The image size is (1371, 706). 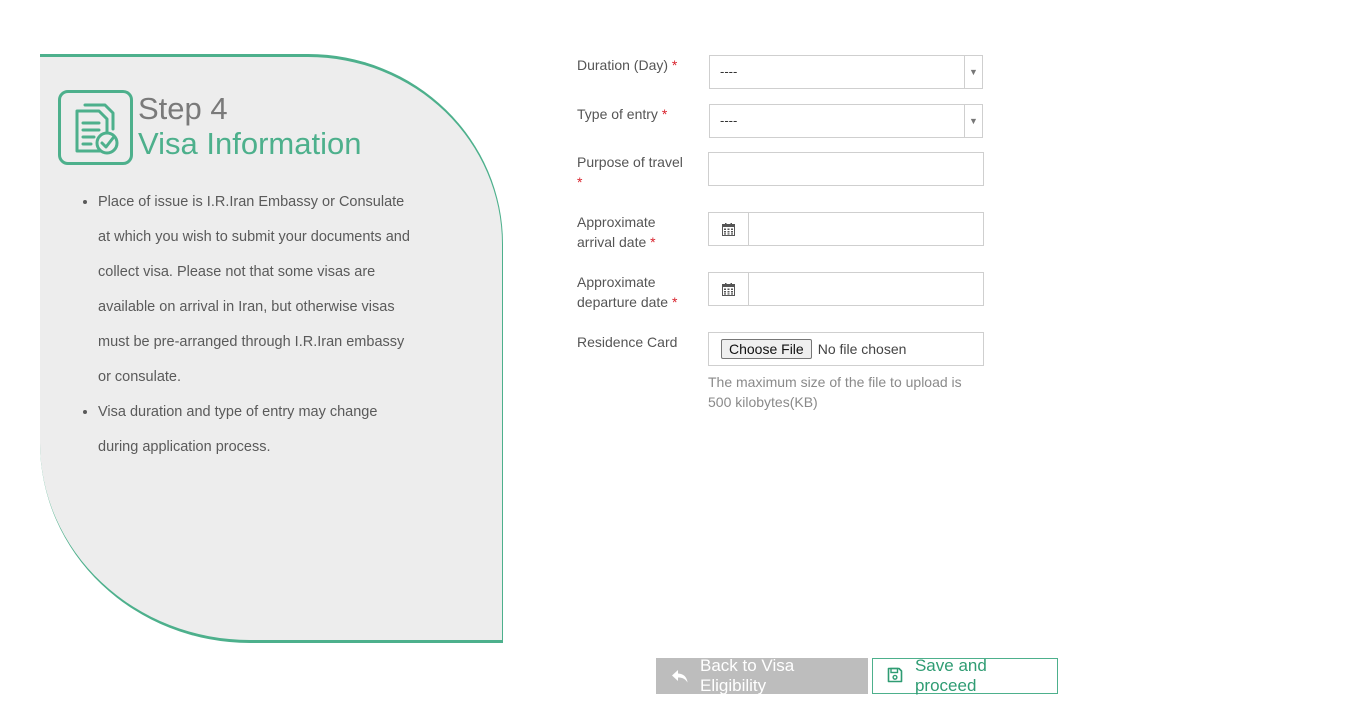 I want to click on departure-label: Approximate departure date *, so click(x=627, y=292).